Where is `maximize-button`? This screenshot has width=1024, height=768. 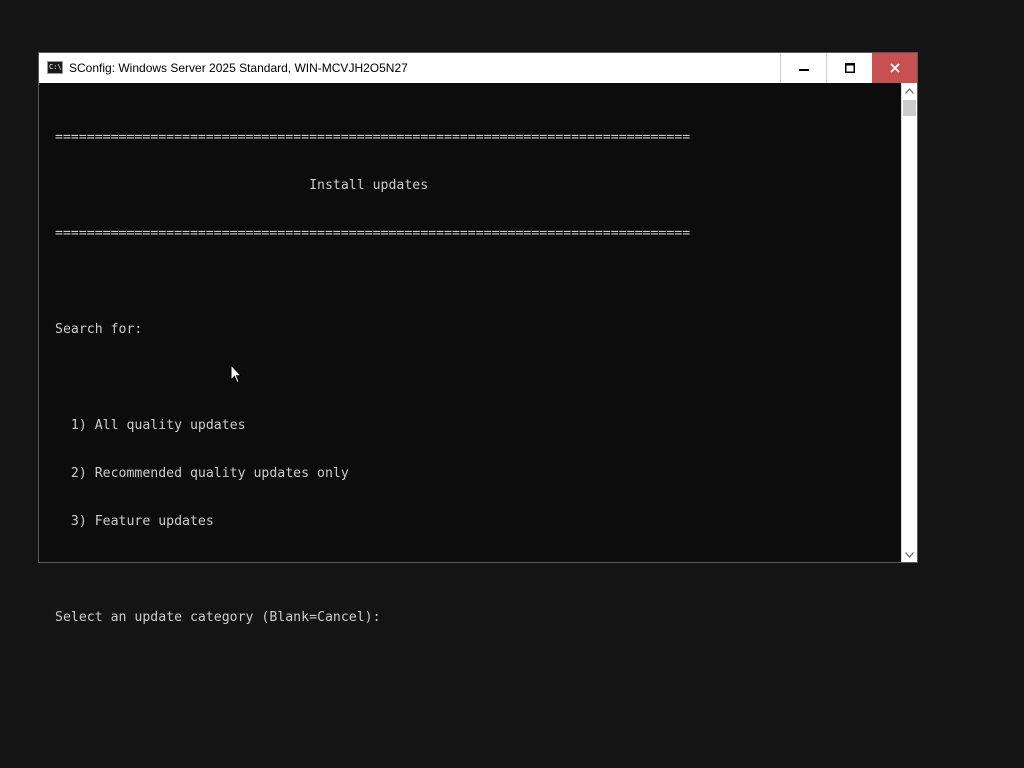
maximize-button is located at coordinates (849, 68).